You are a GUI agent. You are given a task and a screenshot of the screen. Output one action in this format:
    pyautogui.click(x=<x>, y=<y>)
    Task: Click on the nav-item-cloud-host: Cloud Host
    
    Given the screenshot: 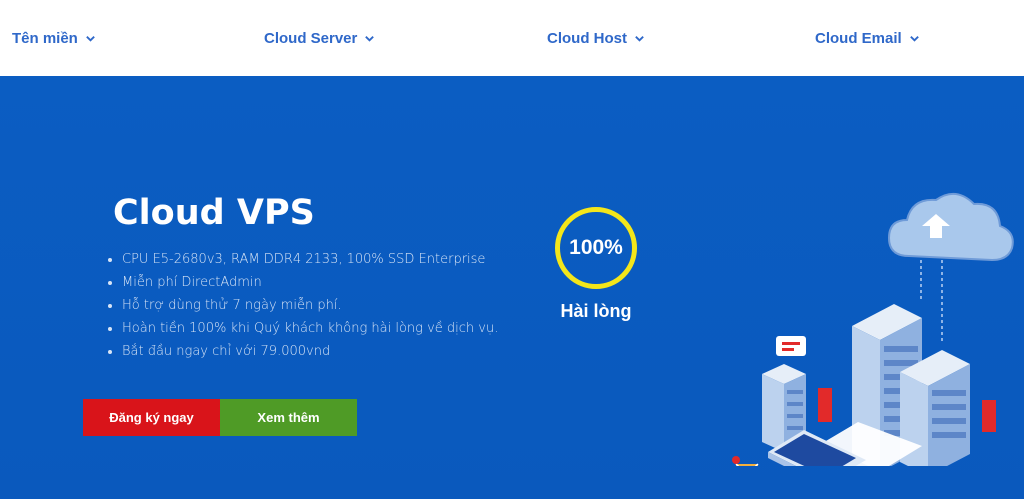 What is the action you would take?
    pyautogui.click(x=596, y=38)
    